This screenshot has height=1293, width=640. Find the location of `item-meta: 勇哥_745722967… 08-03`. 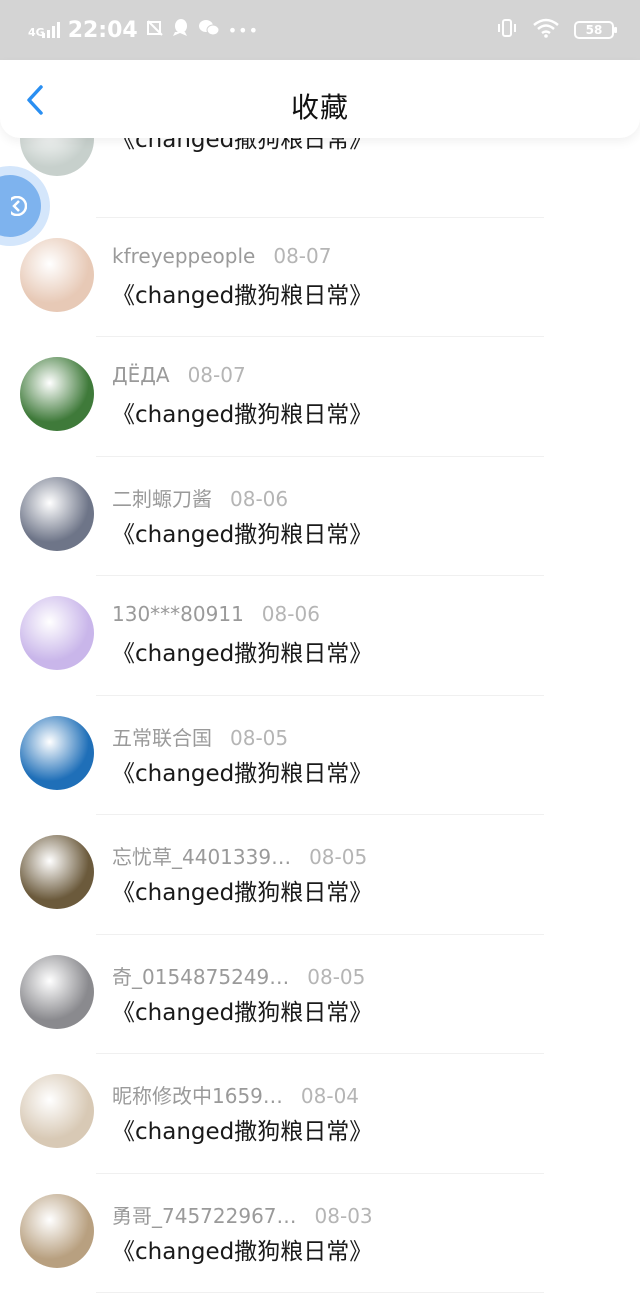

item-meta: 勇哥_745722967… 08-03 is located at coordinates (242, 1214).